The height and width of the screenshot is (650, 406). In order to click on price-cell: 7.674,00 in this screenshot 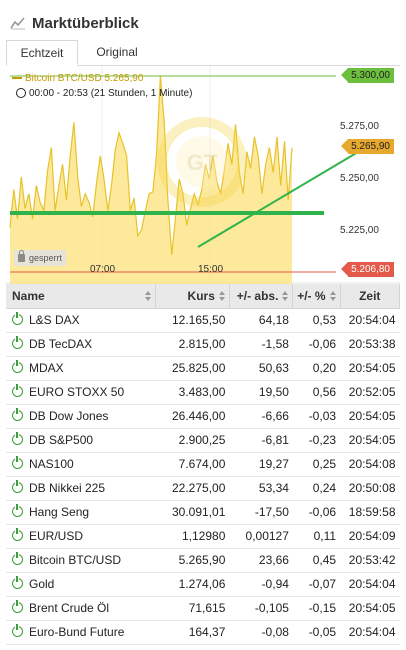, I will do `click(192, 464)`.